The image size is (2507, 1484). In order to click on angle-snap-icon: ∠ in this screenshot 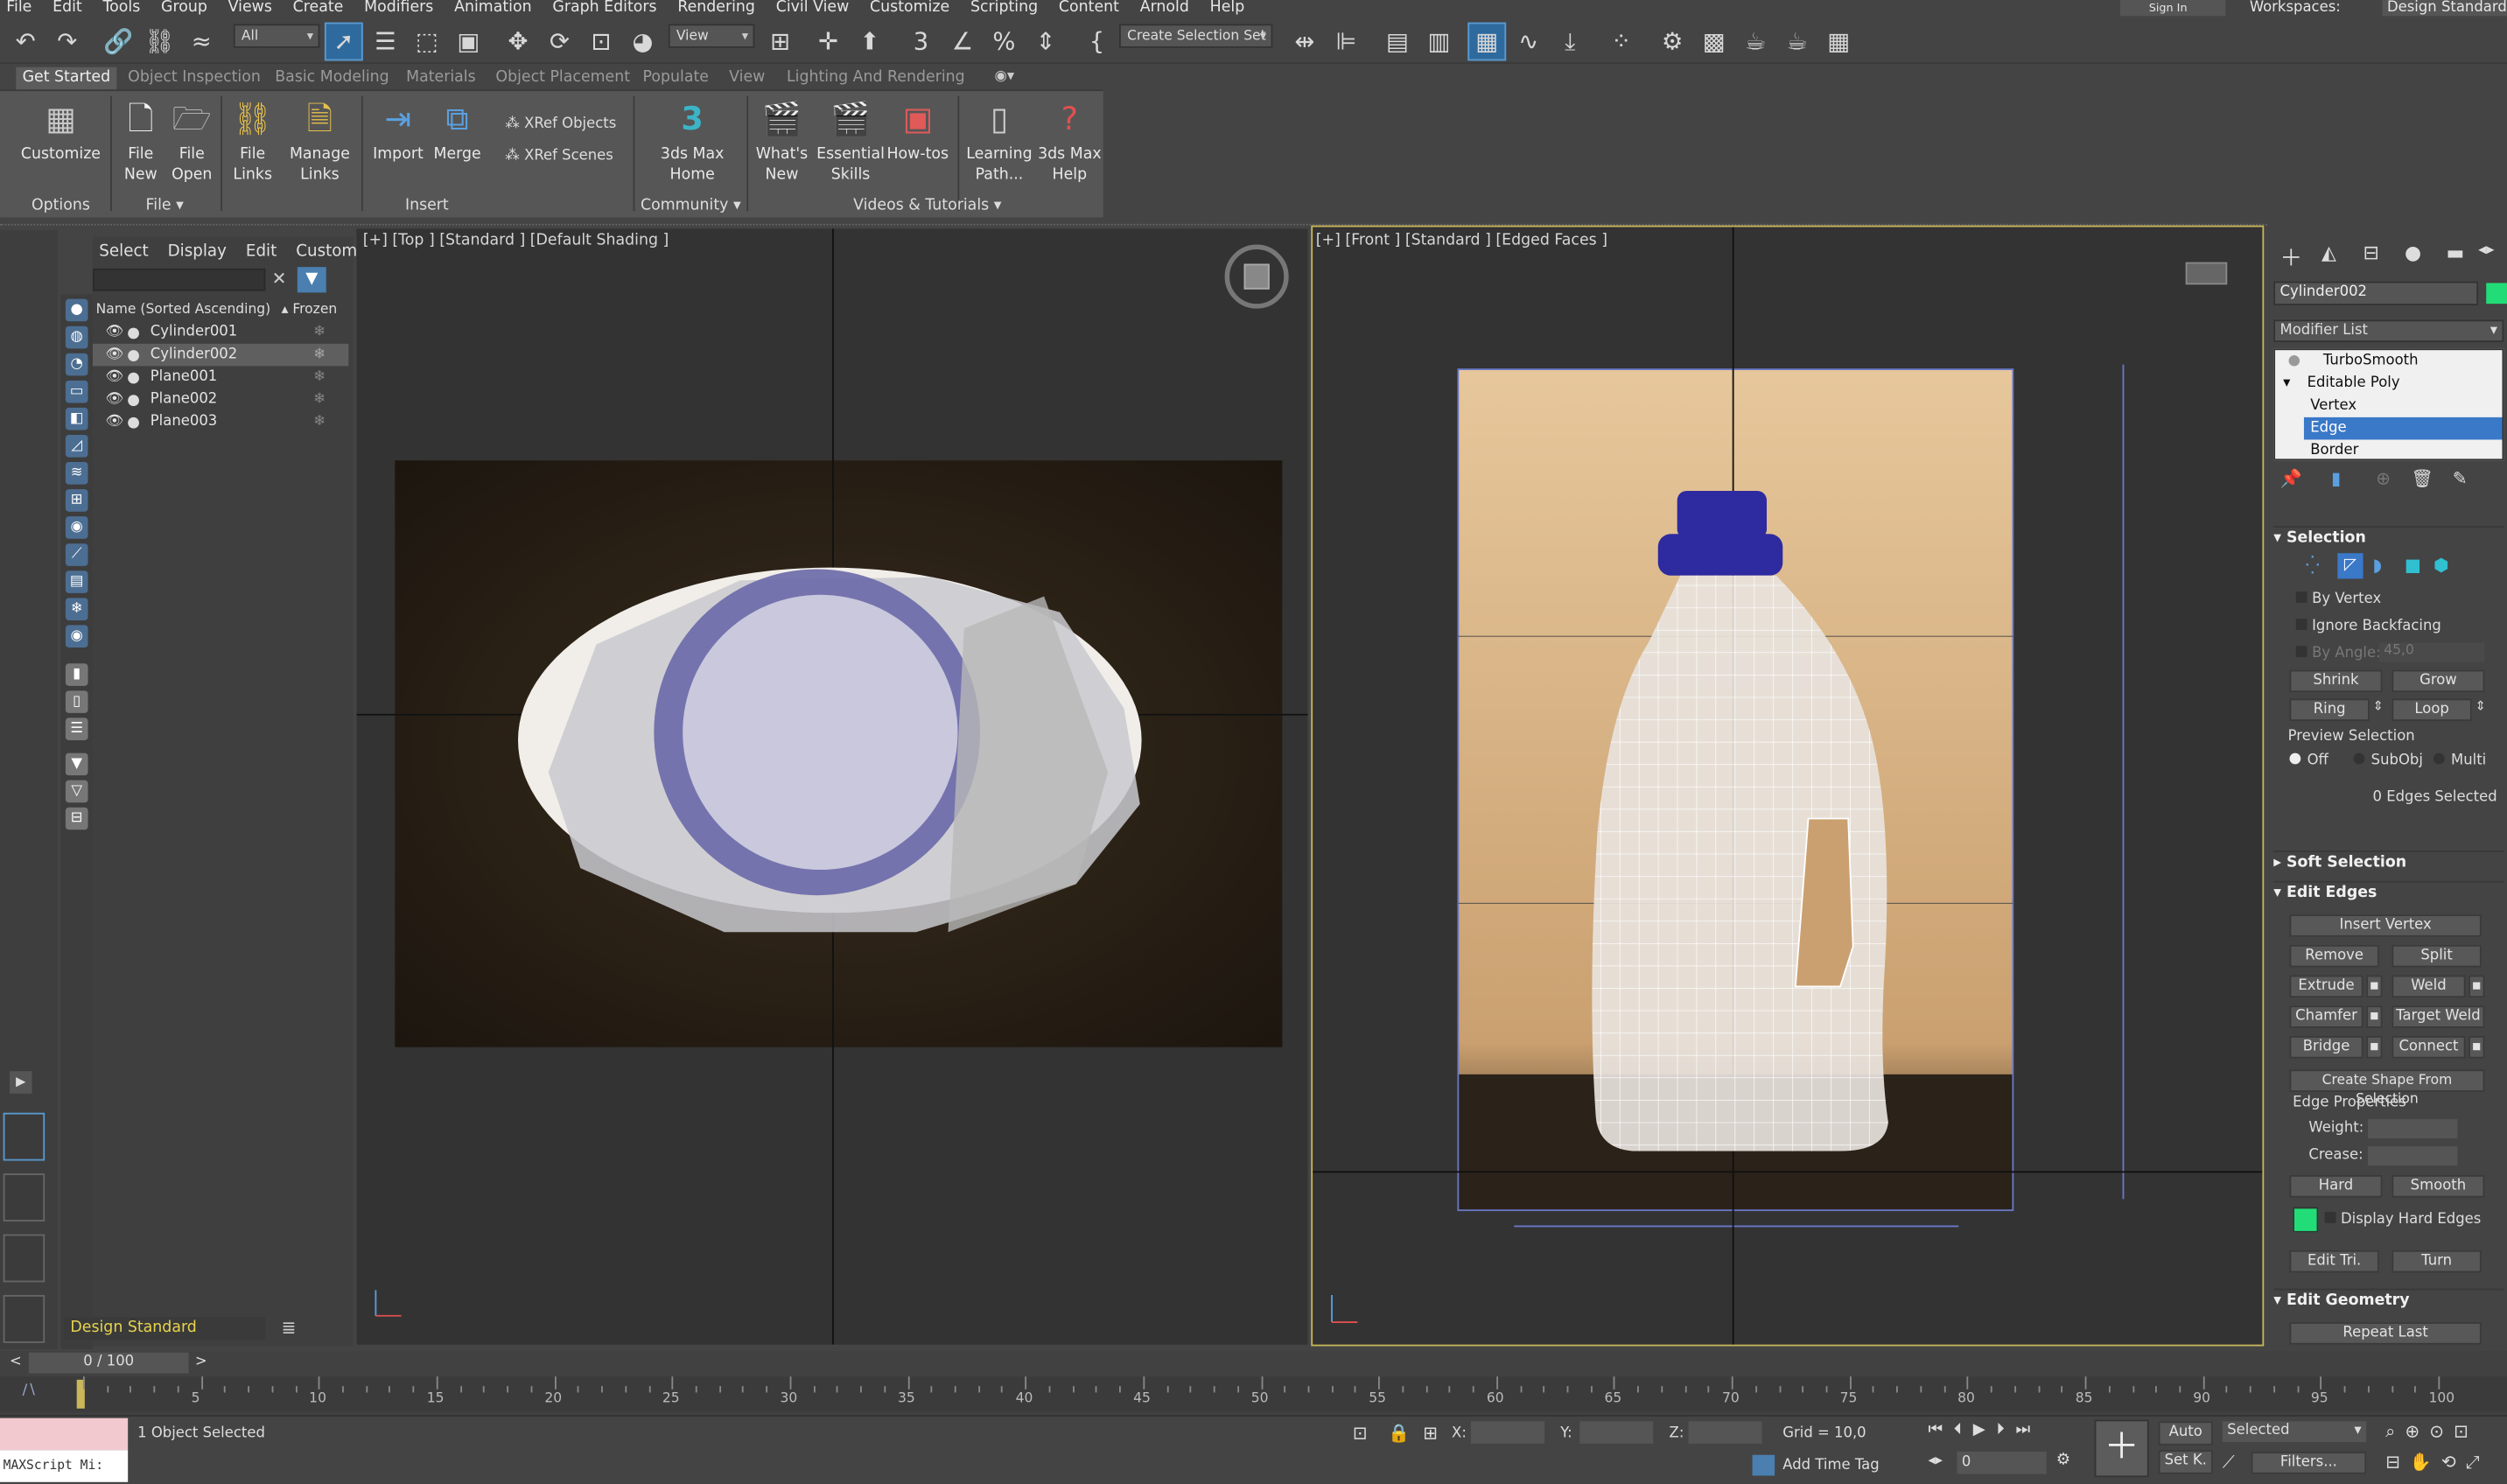, I will do `click(962, 42)`.